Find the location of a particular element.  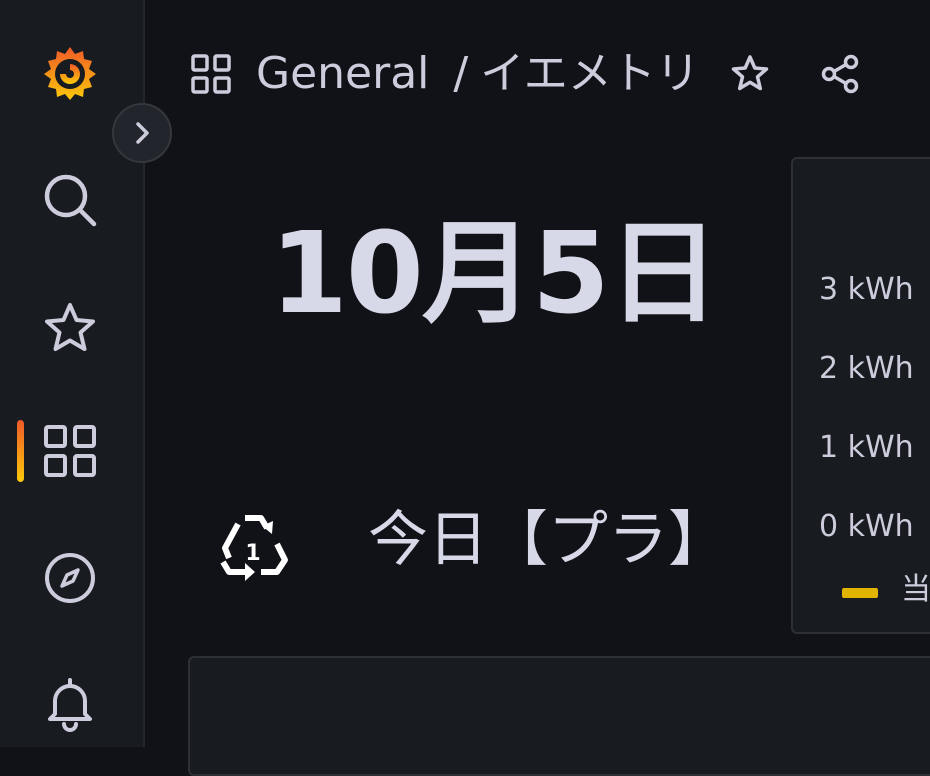

date-value: 10月5日 is located at coordinates (495, 274).